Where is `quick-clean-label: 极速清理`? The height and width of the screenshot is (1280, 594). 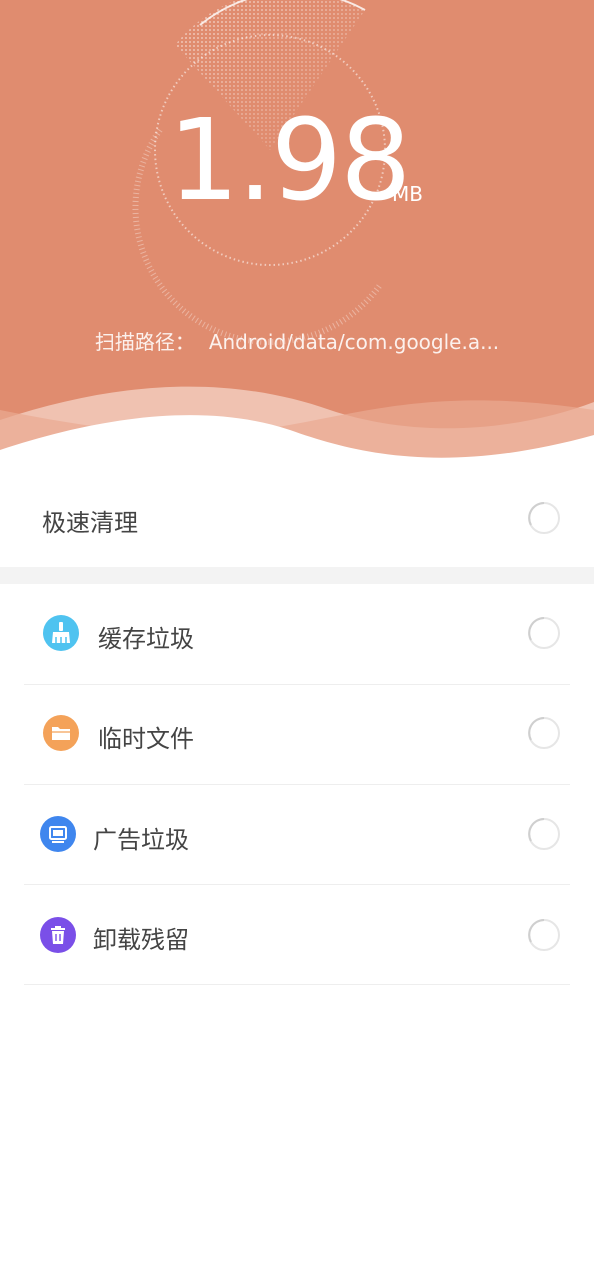 quick-clean-label: 极速清理 is located at coordinates (90, 523).